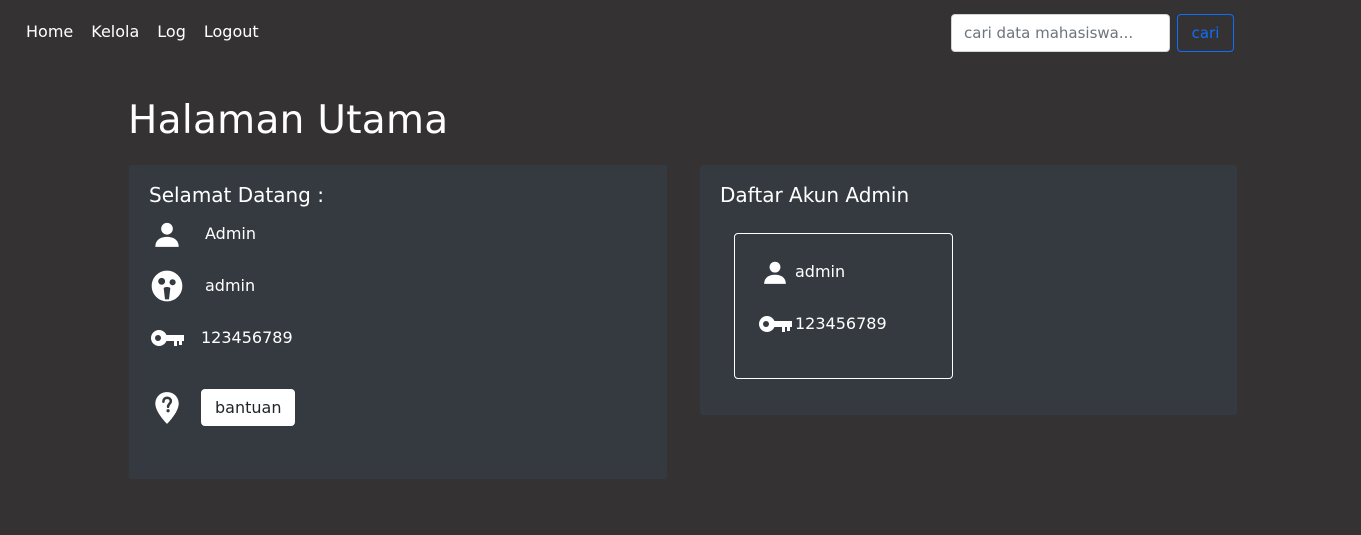  What do you see at coordinates (202, 286) in the screenshot?
I see `username-row: admin` at bounding box center [202, 286].